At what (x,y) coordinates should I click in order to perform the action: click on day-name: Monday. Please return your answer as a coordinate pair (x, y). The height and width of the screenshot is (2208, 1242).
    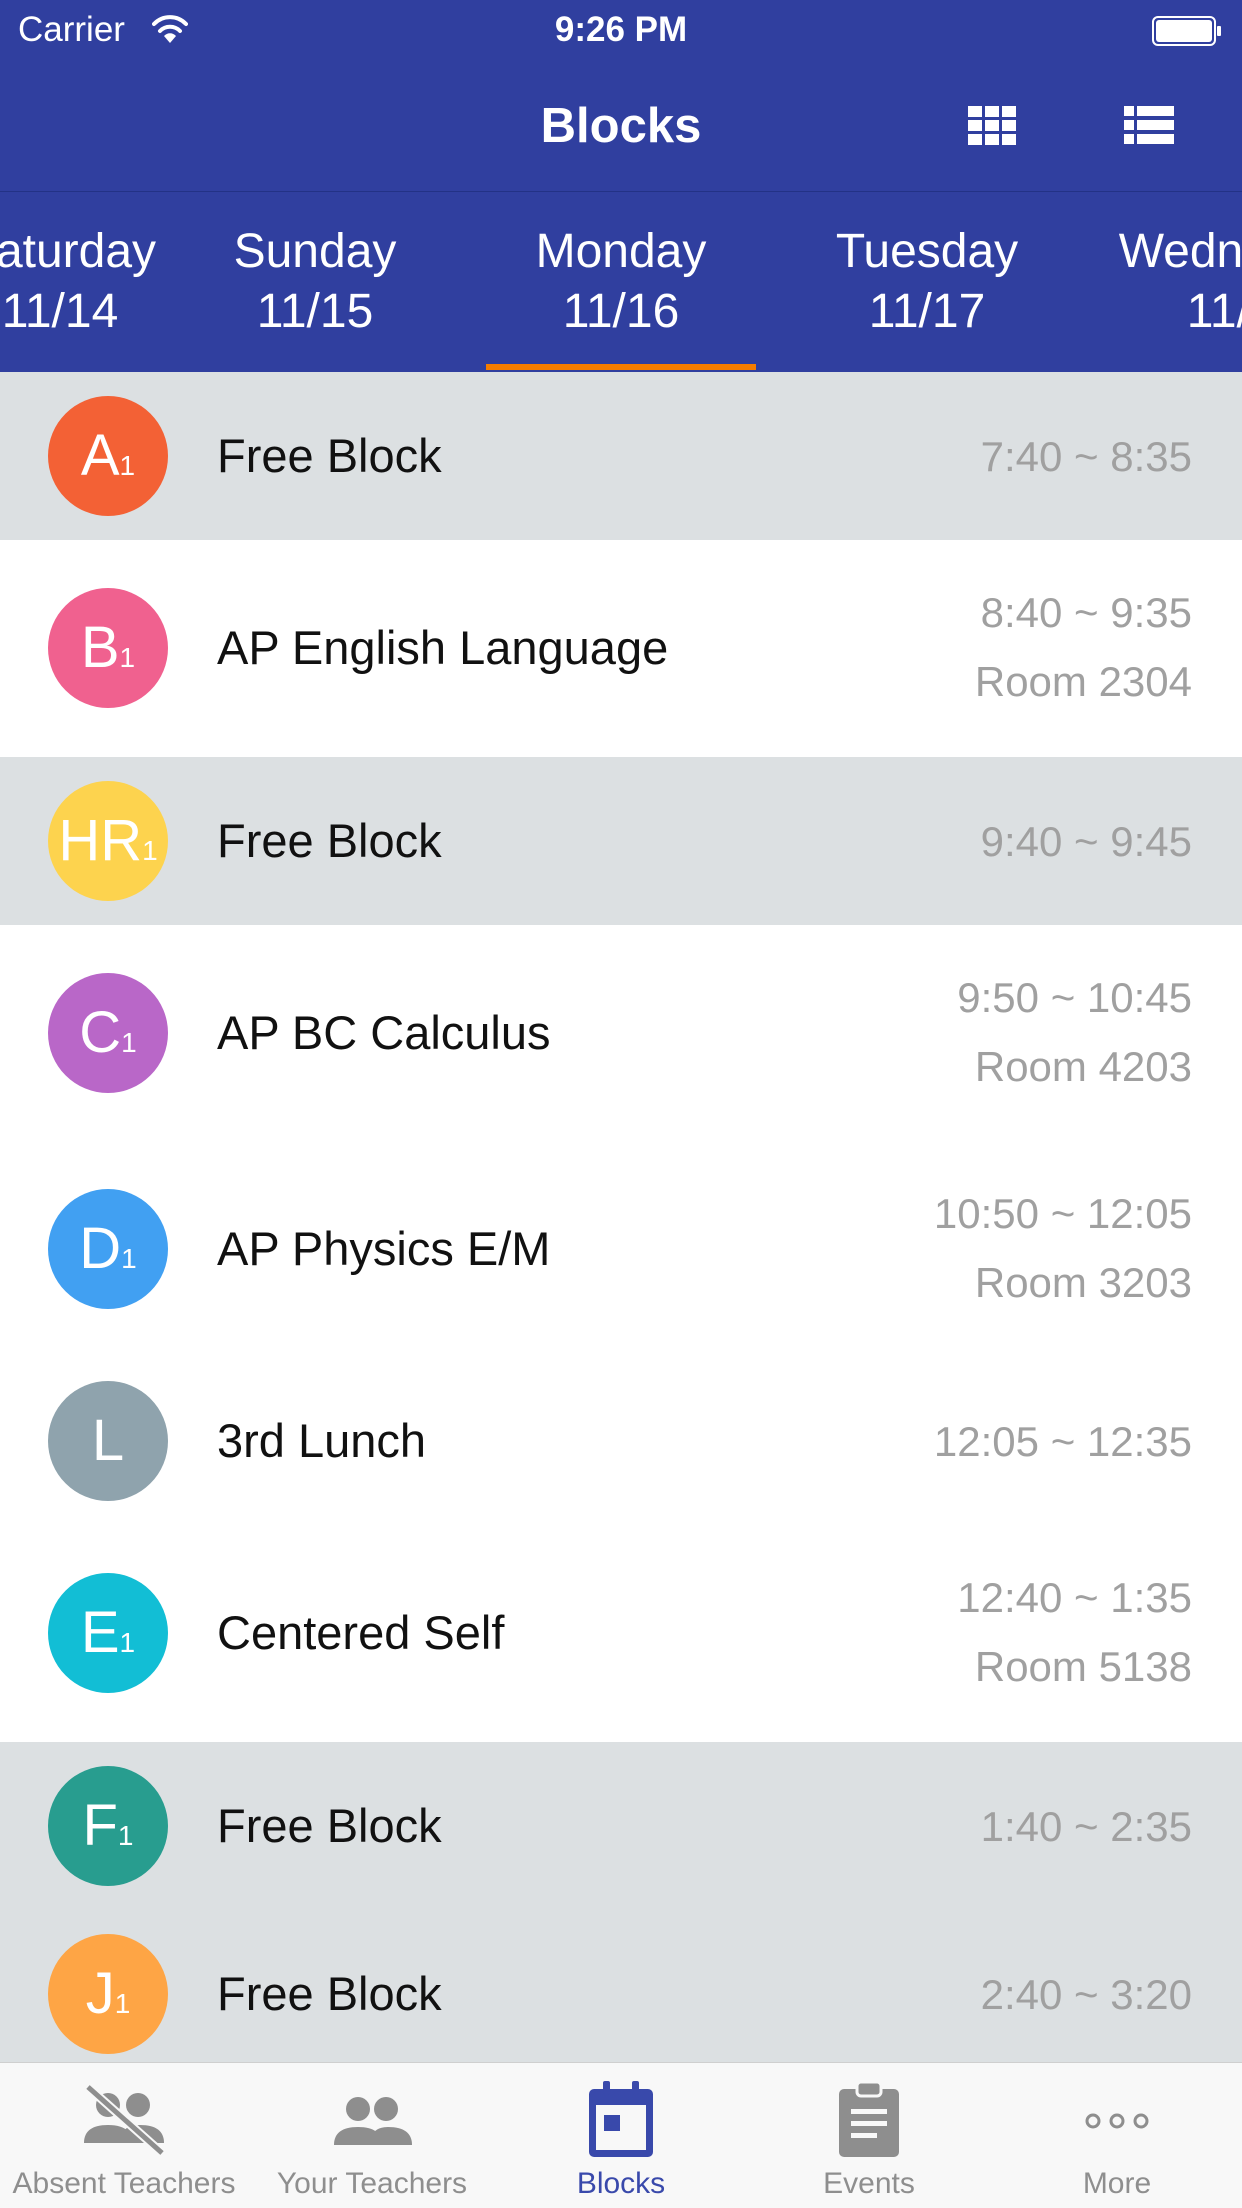
    Looking at the image, I should click on (621, 251).